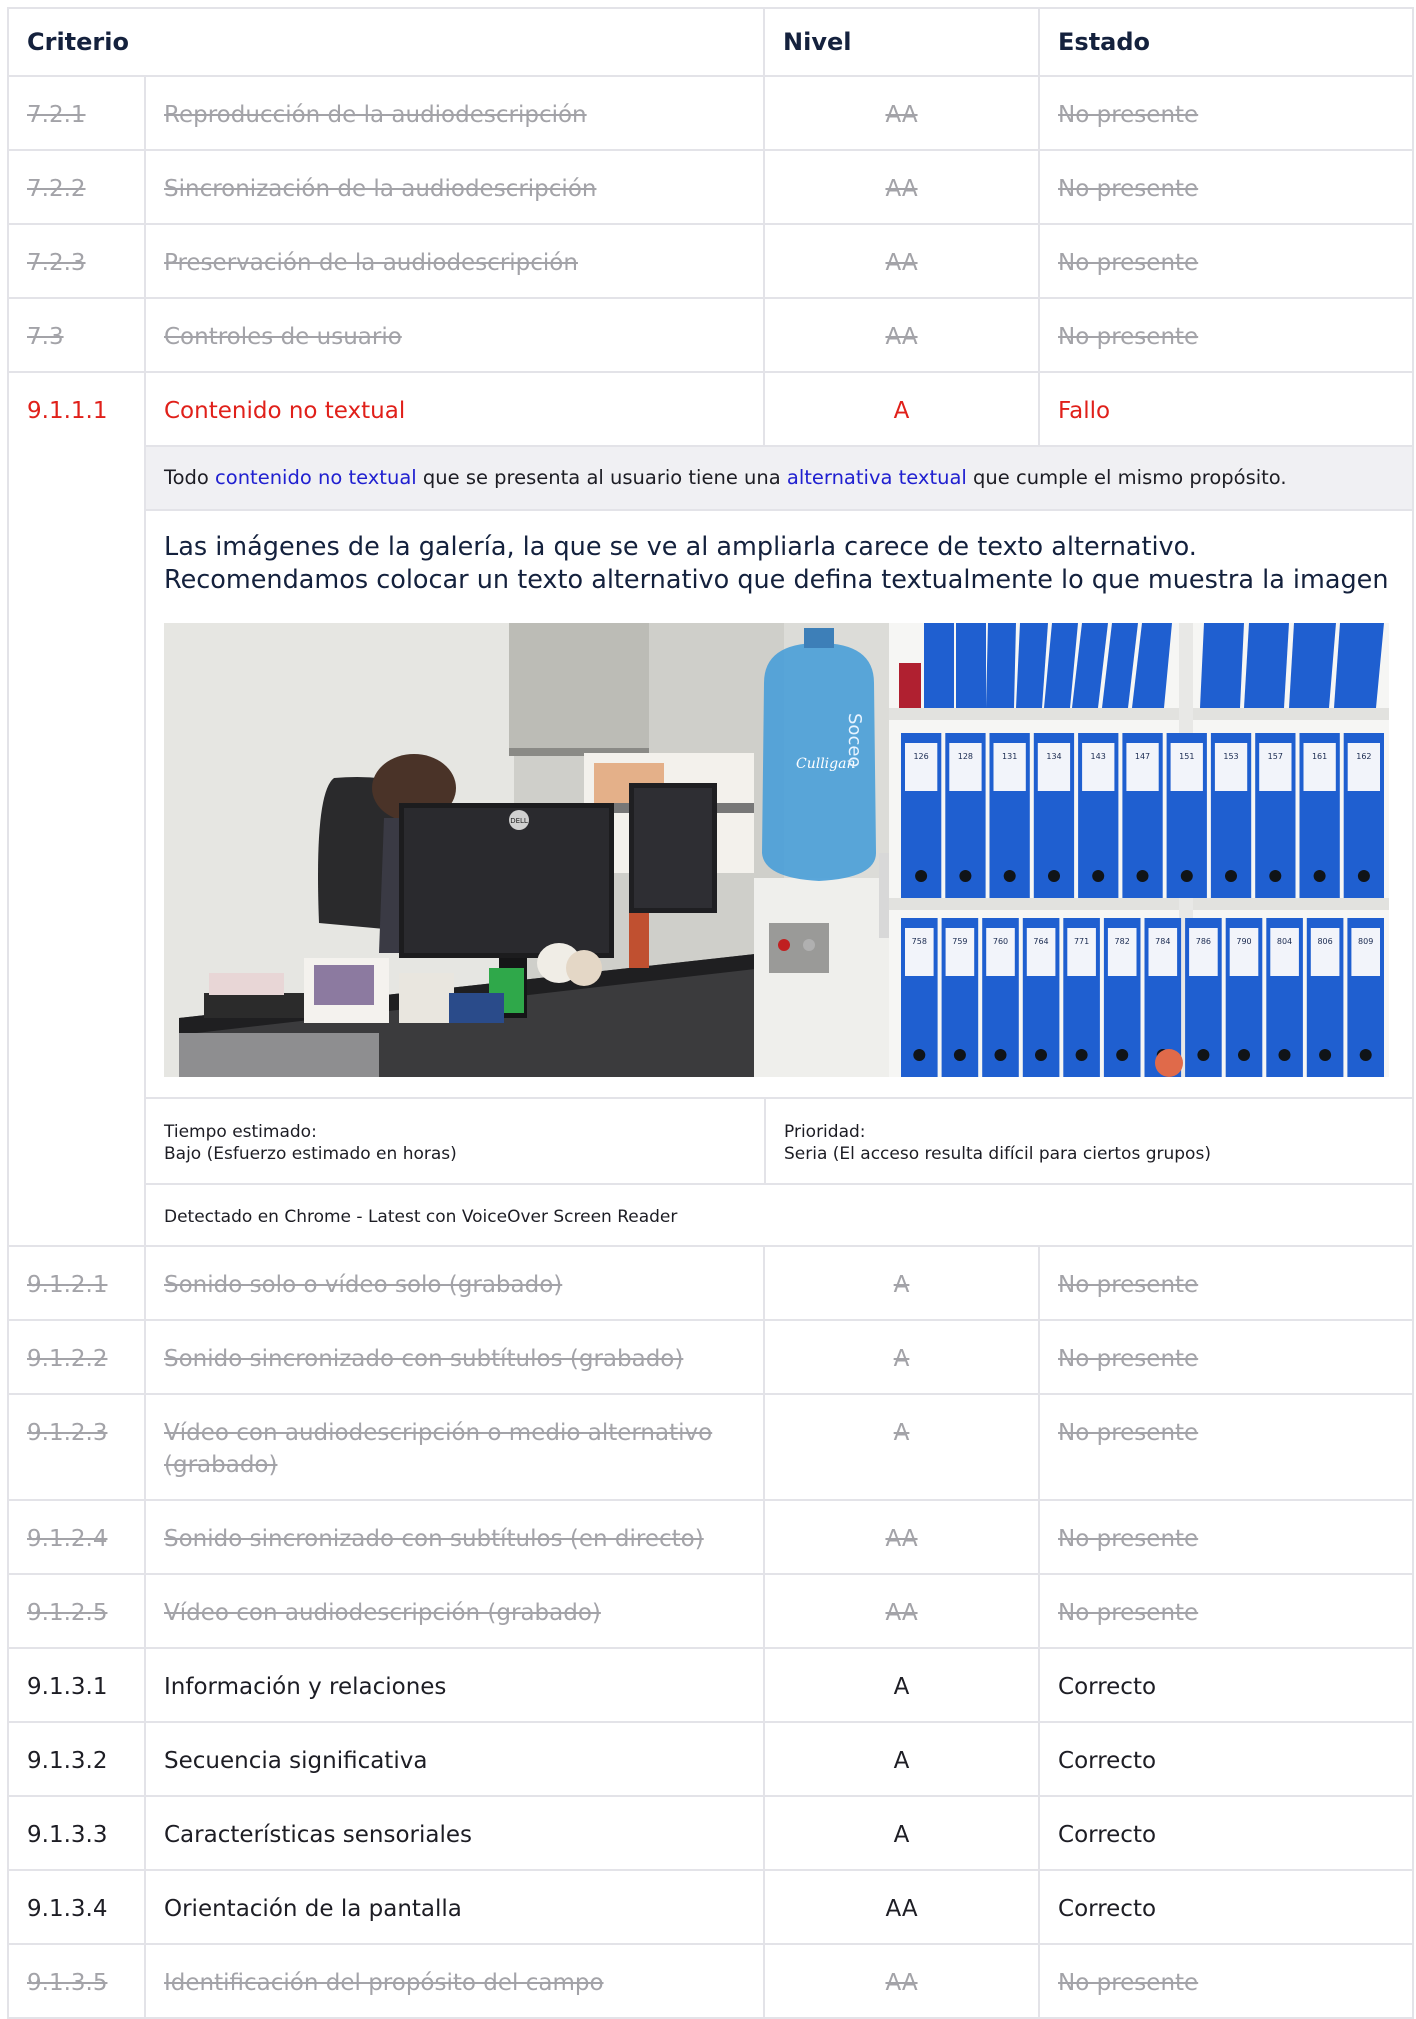  I want to click on criterion-id: 9.1.3.3, so click(76, 1833).